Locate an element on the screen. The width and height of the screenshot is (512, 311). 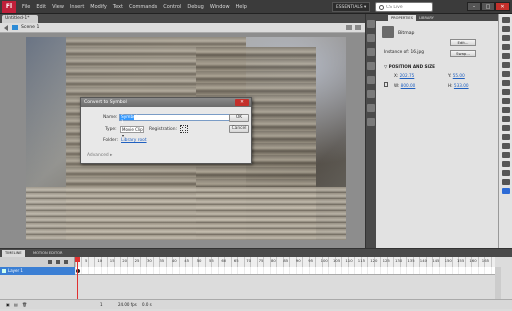
frame-tick-label: 20 is located at coordinates (125, 260).